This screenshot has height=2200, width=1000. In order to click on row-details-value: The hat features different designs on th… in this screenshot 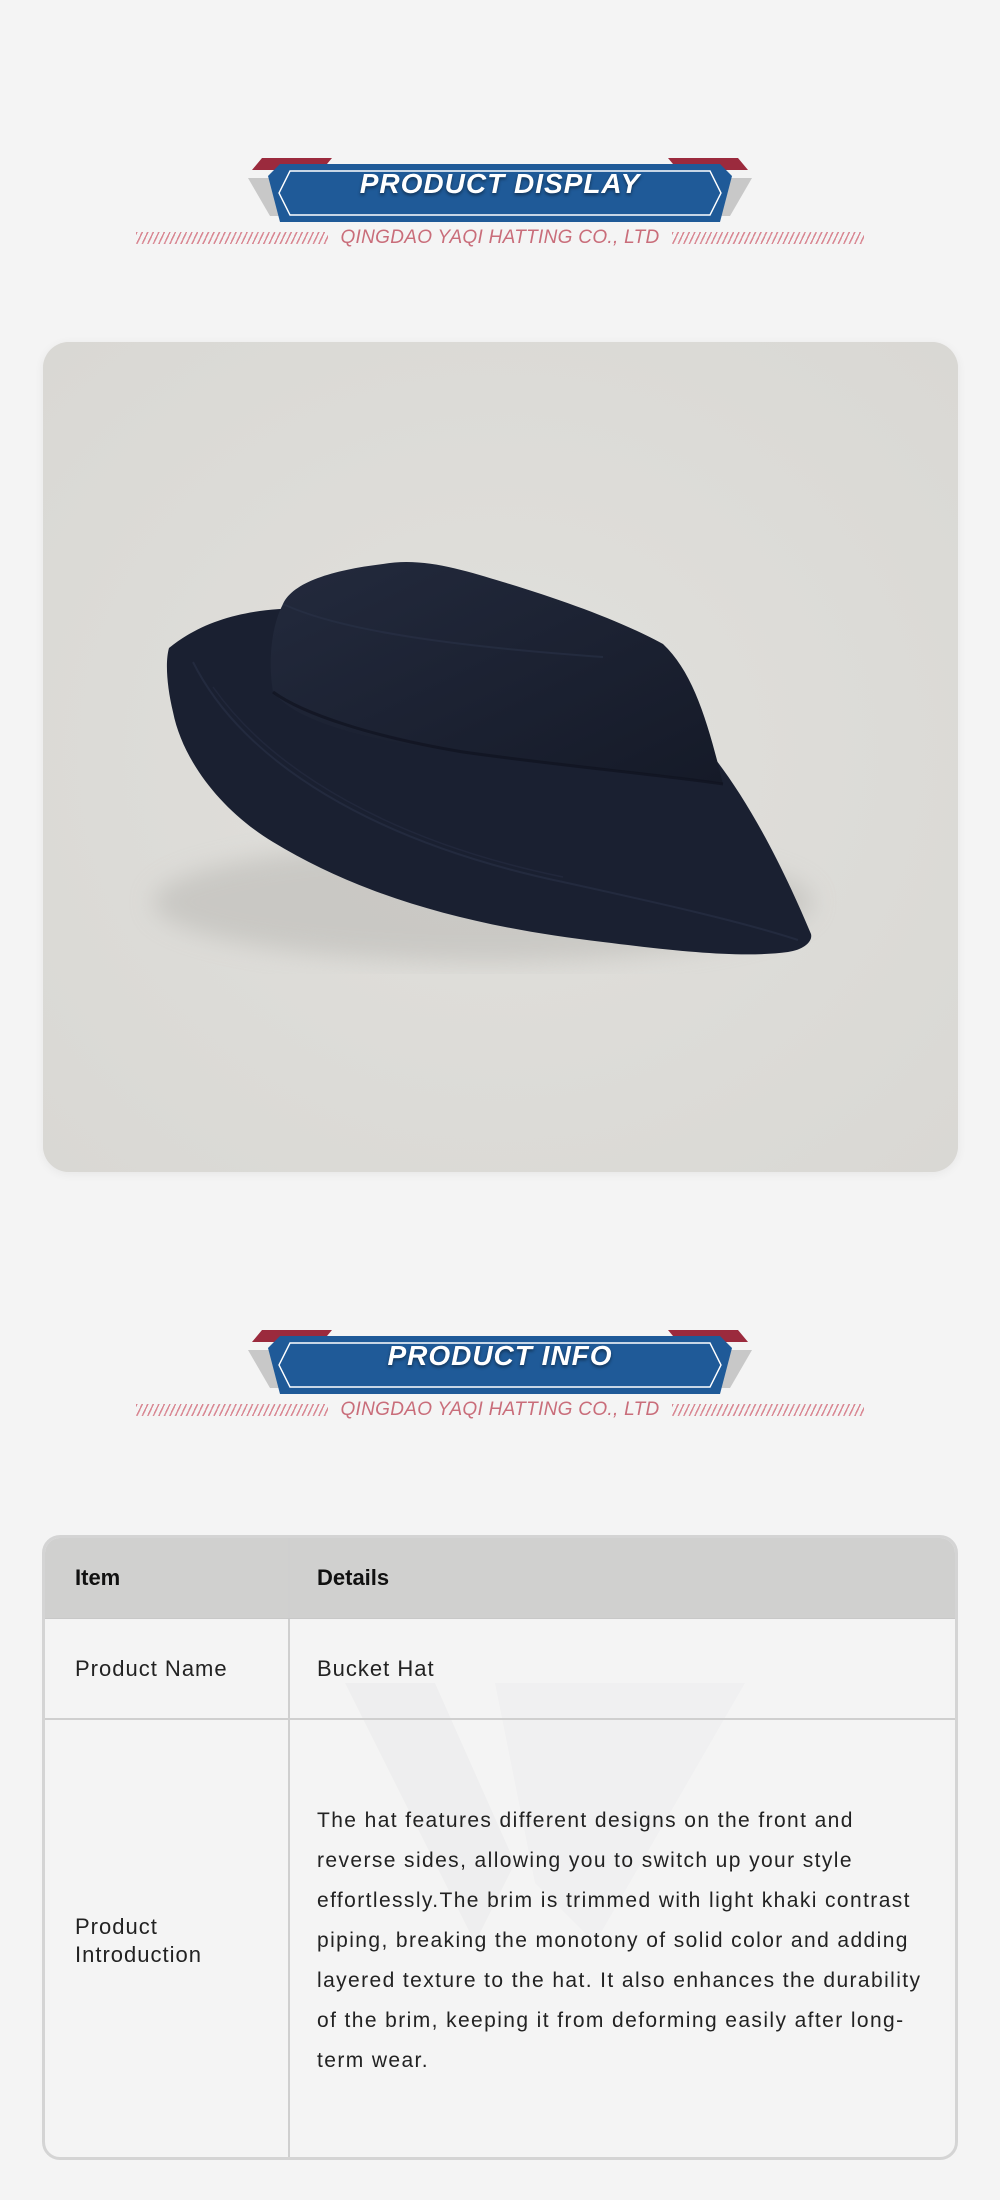, I will do `click(619, 1940)`.